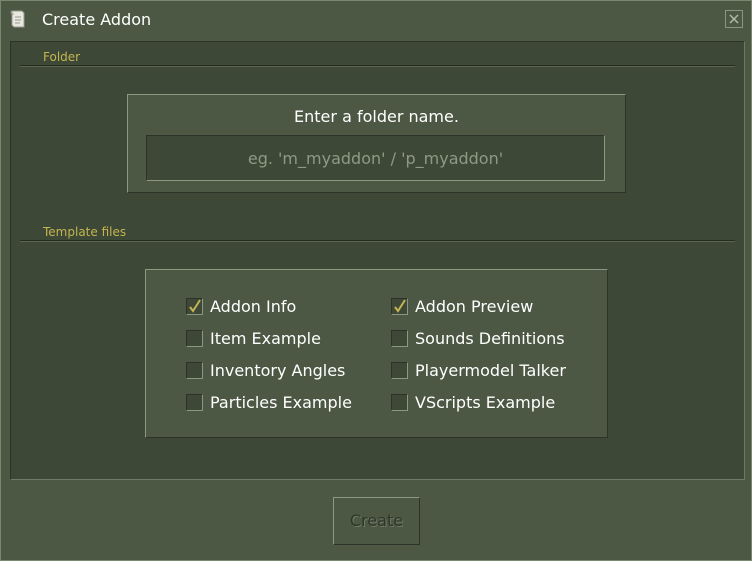  Describe the element at coordinates (194, 370) in the screenshot. I see `checkbox-inventory-angles-box` at that location.